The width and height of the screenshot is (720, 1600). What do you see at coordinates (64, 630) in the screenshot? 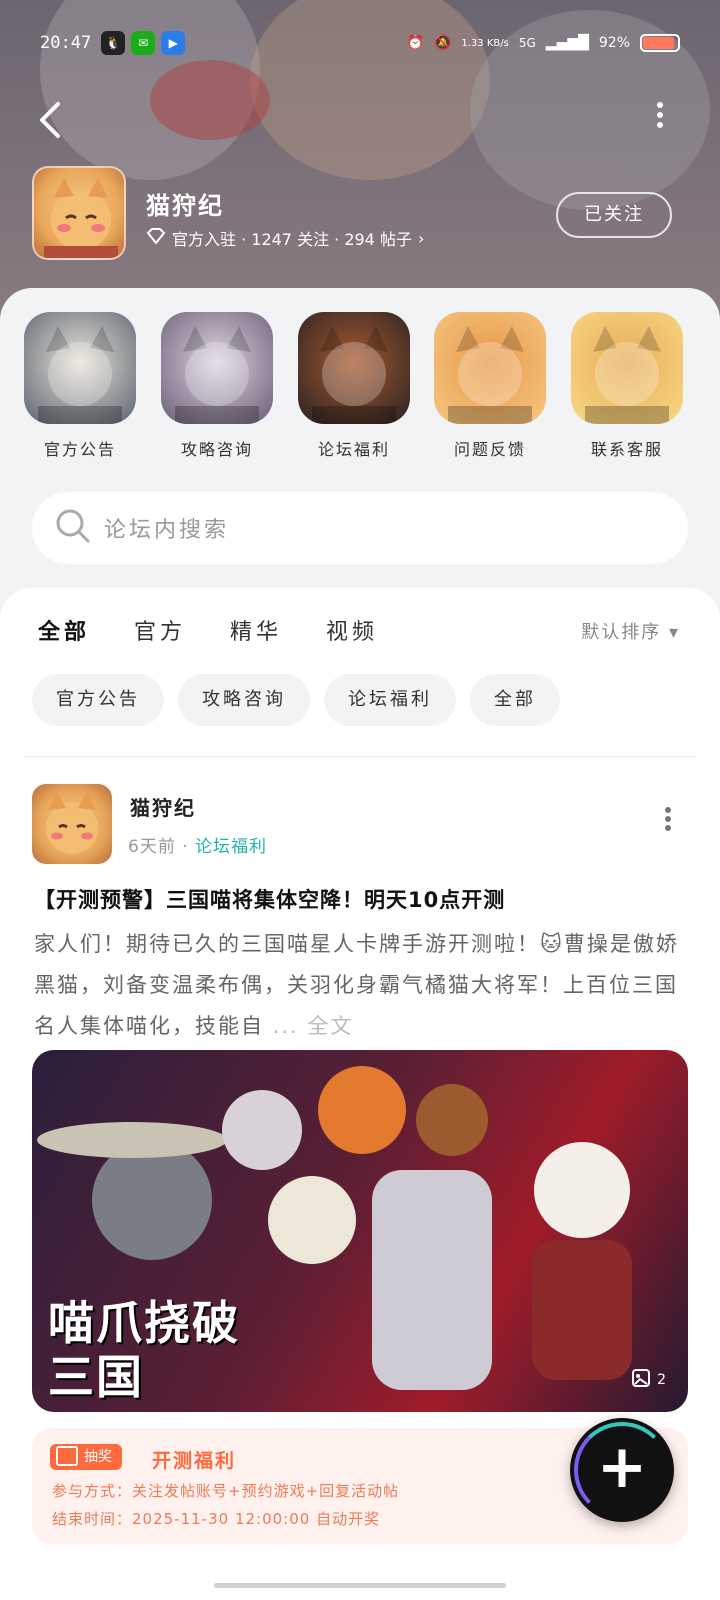
I see `tab-item: 全部` at bounding box center [64, 630].